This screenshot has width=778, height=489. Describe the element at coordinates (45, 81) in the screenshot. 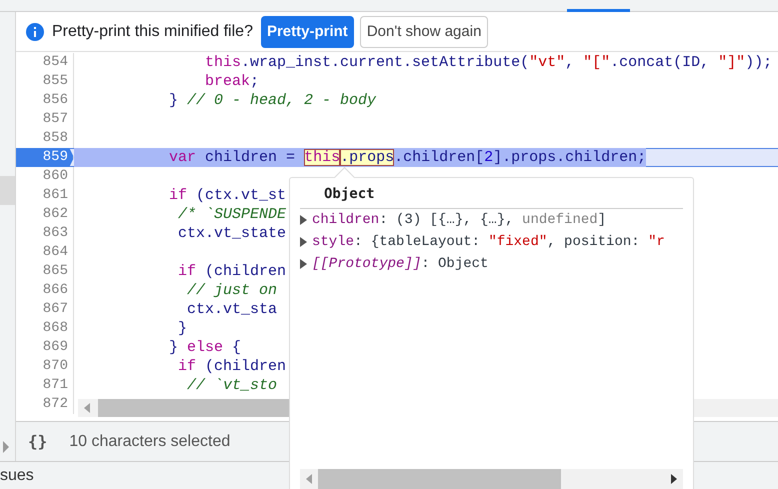

I see `line-number: 855` at that location.